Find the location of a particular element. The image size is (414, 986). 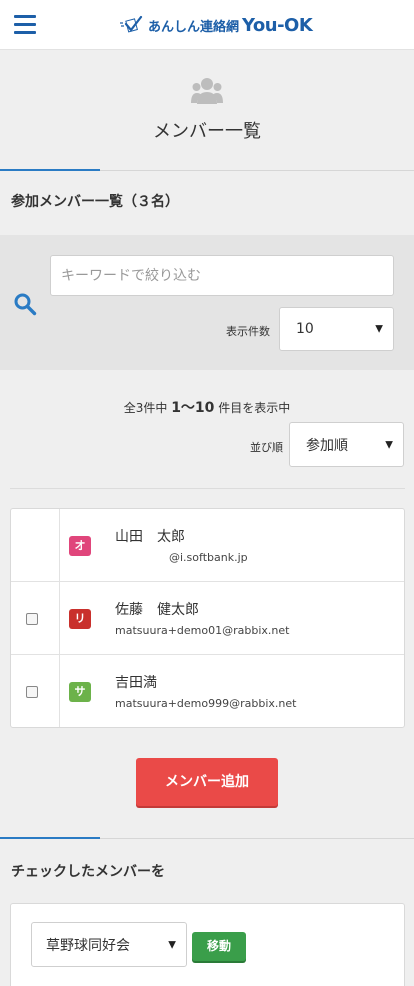

member-badge: オ is located at coordinates (80, 546).